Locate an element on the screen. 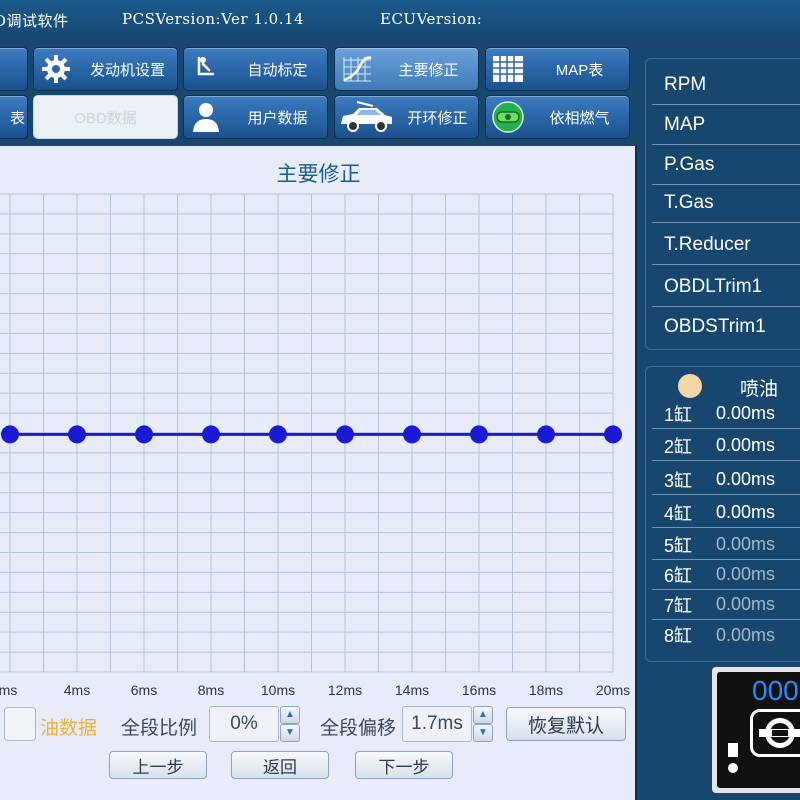 The image size is (800, 800). user-icon is located at coordinates (206, 117).